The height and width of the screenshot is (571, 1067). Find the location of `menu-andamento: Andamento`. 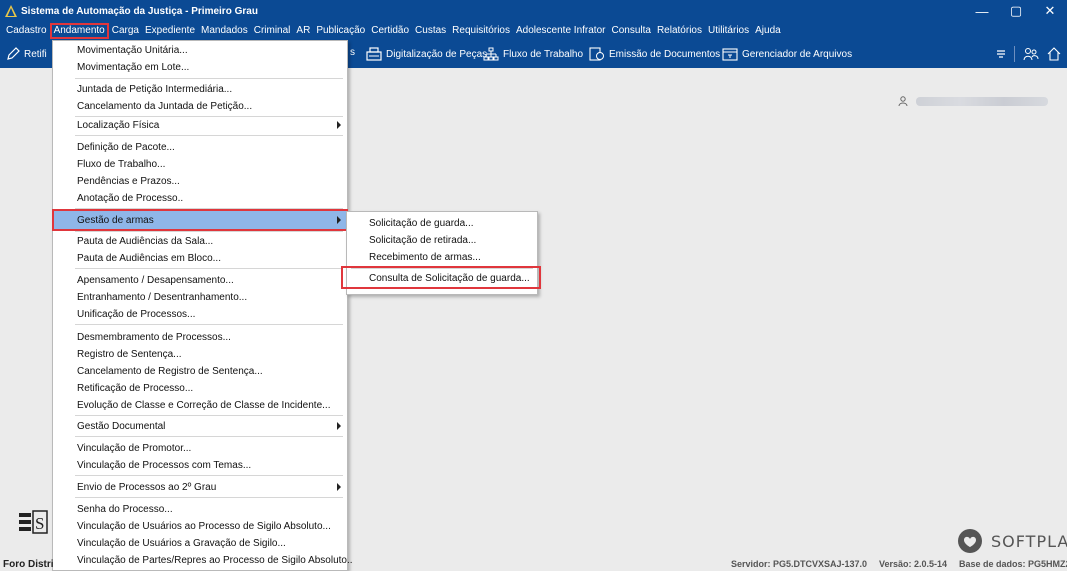

menu-andamento: Andamento is located at coordinates (79, 31).